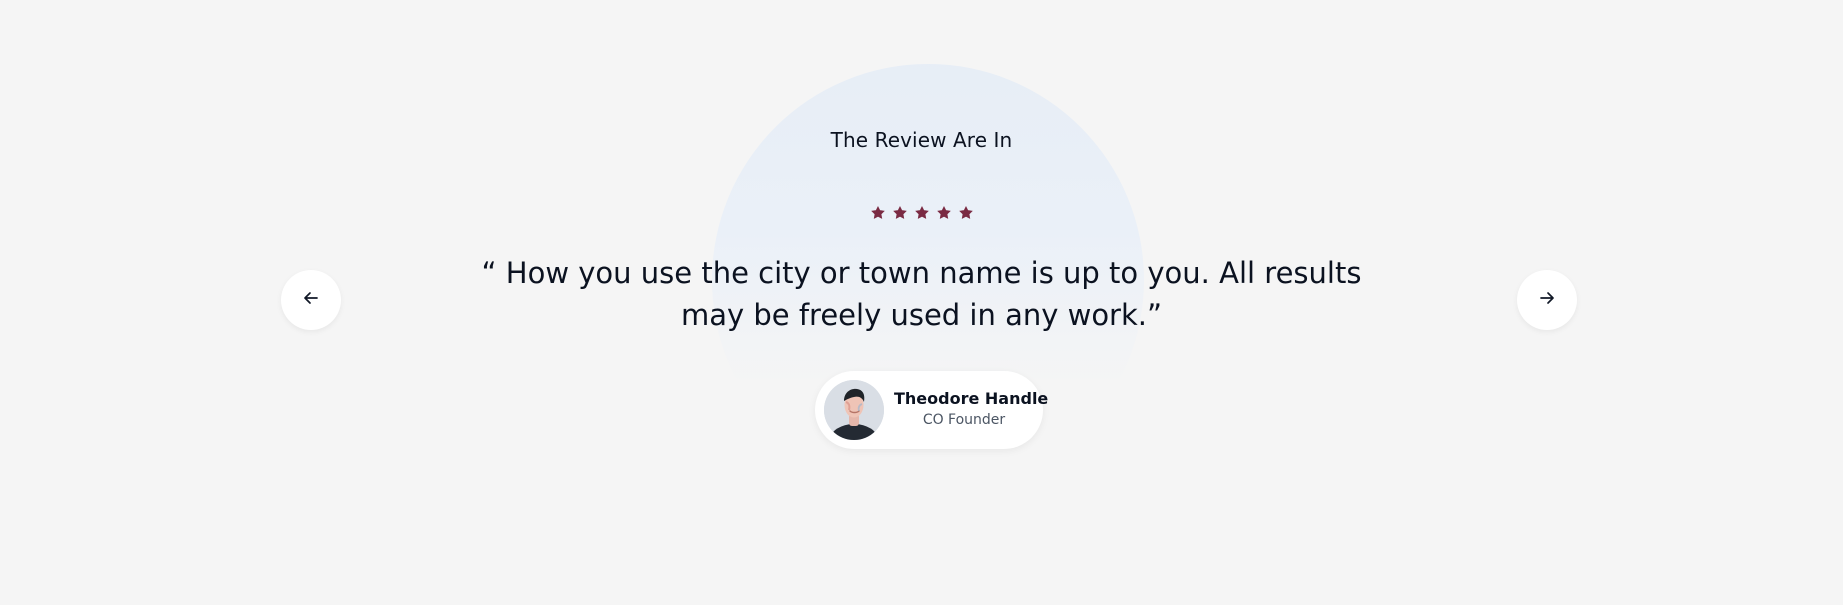 The width and height of the screenshot is (1843, 605). What do you see at coordinates (964, 420) in the screenshot?
I see `author-role: CO Founder` at bounding box center [964, 420].